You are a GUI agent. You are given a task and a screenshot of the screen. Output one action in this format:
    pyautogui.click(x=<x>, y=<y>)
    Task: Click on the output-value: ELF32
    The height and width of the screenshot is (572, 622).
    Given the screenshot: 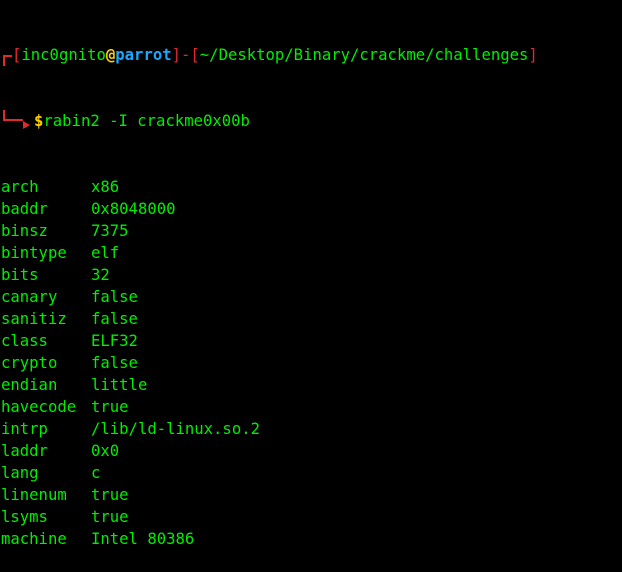 What is the action you would take?
    pyautogui.click(x=114, y=341)
    